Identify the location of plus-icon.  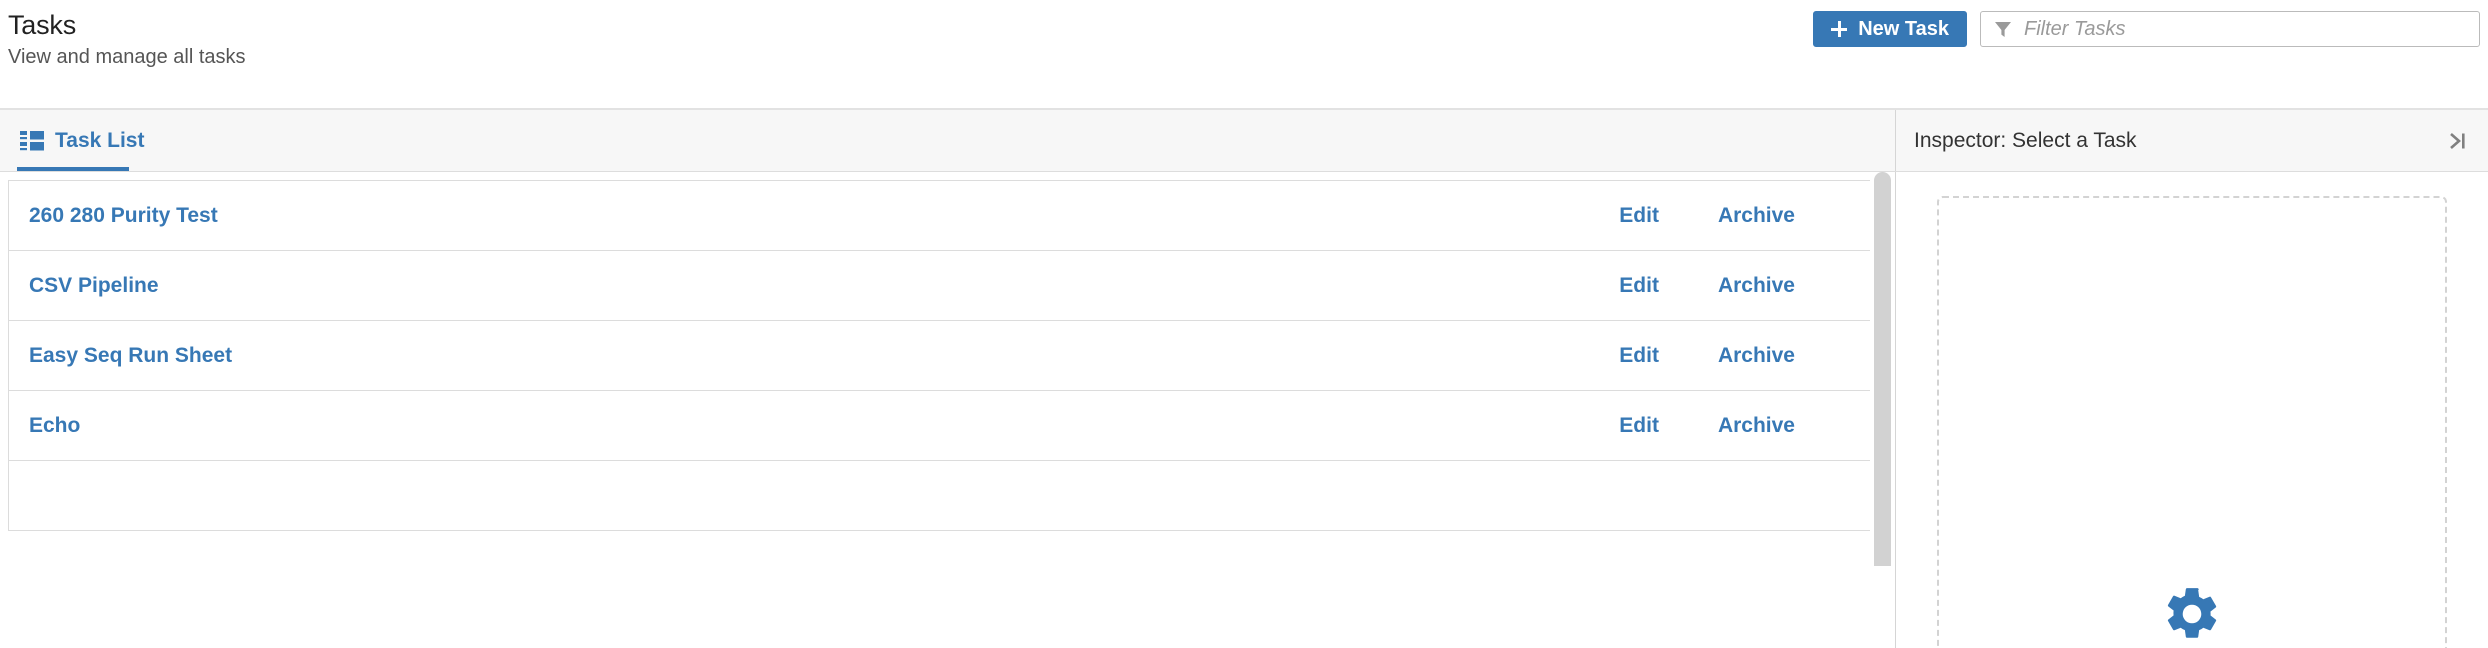
(1839, 29).